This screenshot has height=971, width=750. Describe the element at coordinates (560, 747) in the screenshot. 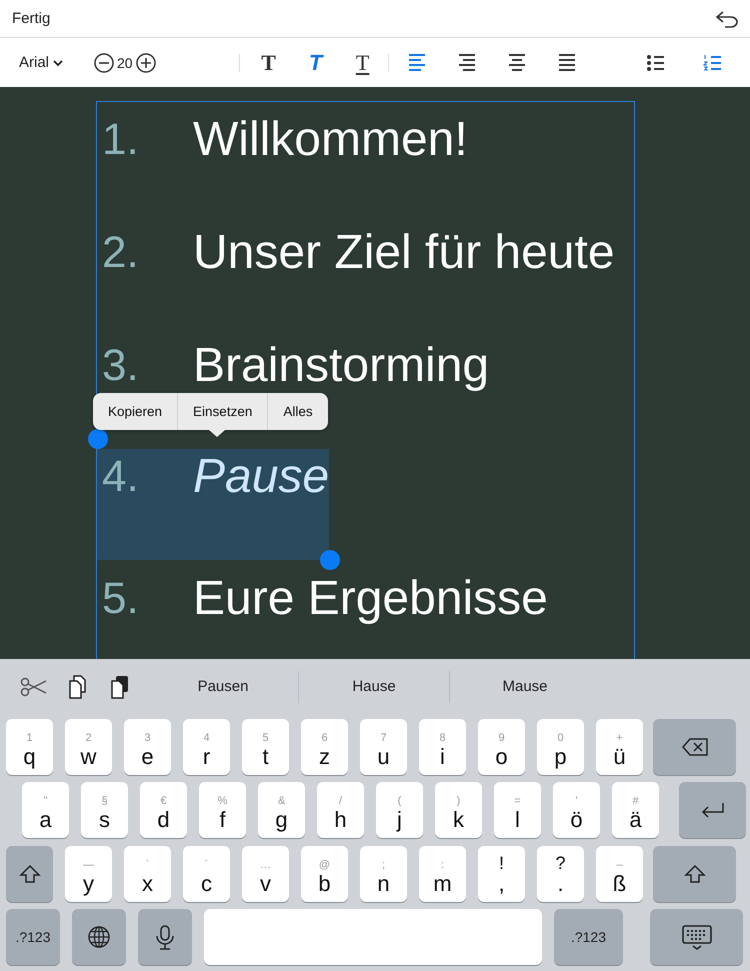

I see `key: 0 p` at that location.